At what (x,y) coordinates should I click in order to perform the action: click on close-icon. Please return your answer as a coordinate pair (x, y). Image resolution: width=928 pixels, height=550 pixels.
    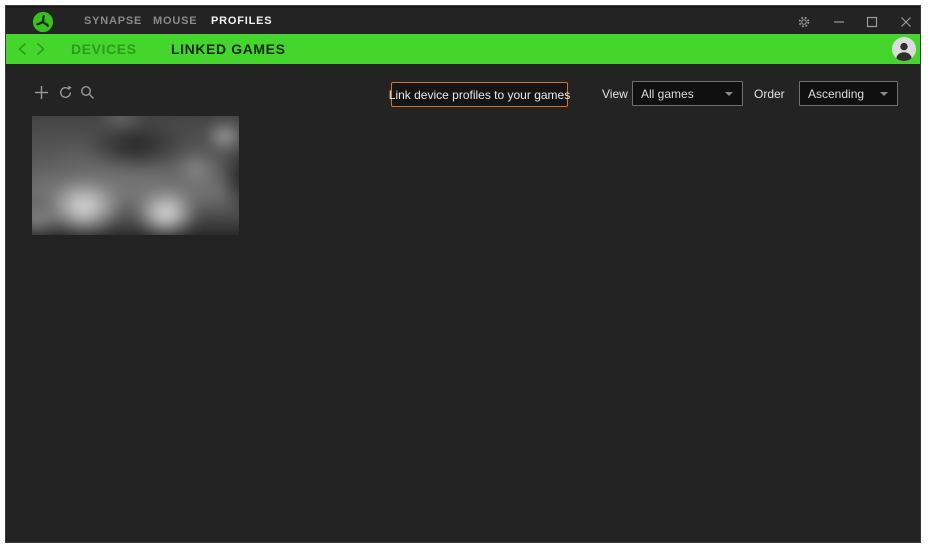
    Looking at the image, I should click on (906, 22).